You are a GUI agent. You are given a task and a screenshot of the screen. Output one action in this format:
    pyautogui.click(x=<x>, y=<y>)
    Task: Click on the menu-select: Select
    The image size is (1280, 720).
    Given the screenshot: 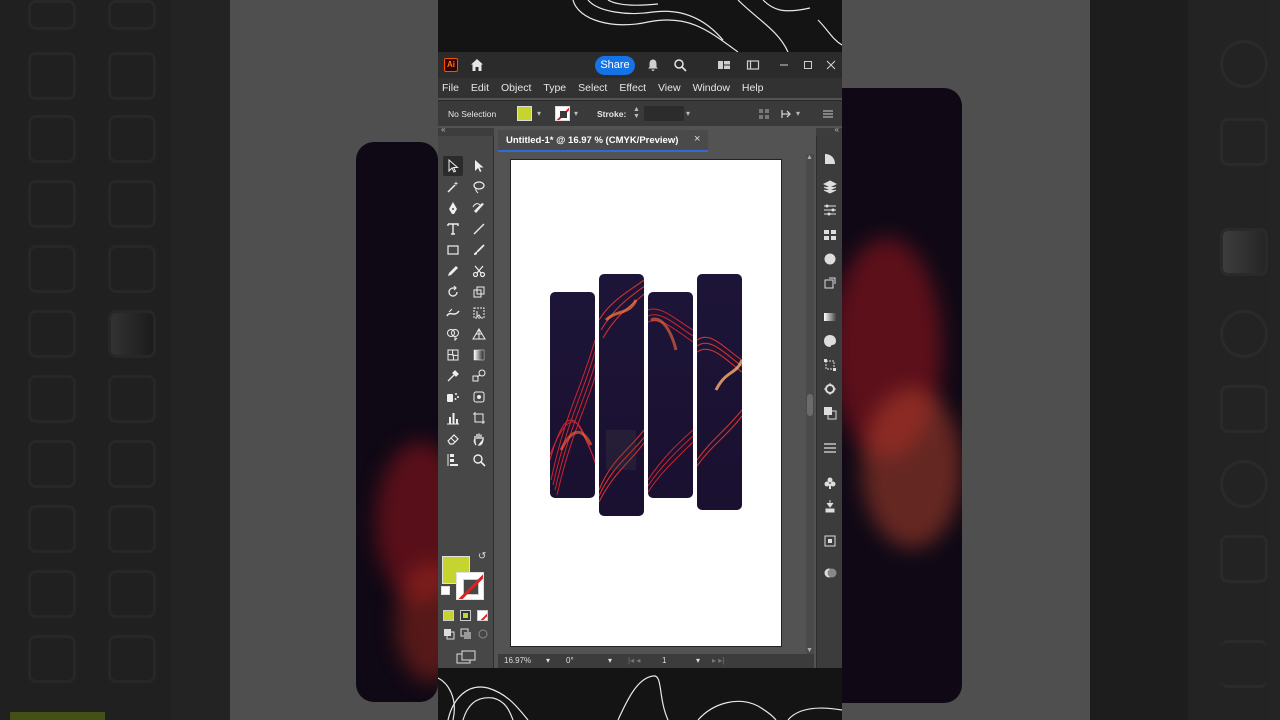 What is the action you would take?
    pyautogui.click(x=592, y=88)
    